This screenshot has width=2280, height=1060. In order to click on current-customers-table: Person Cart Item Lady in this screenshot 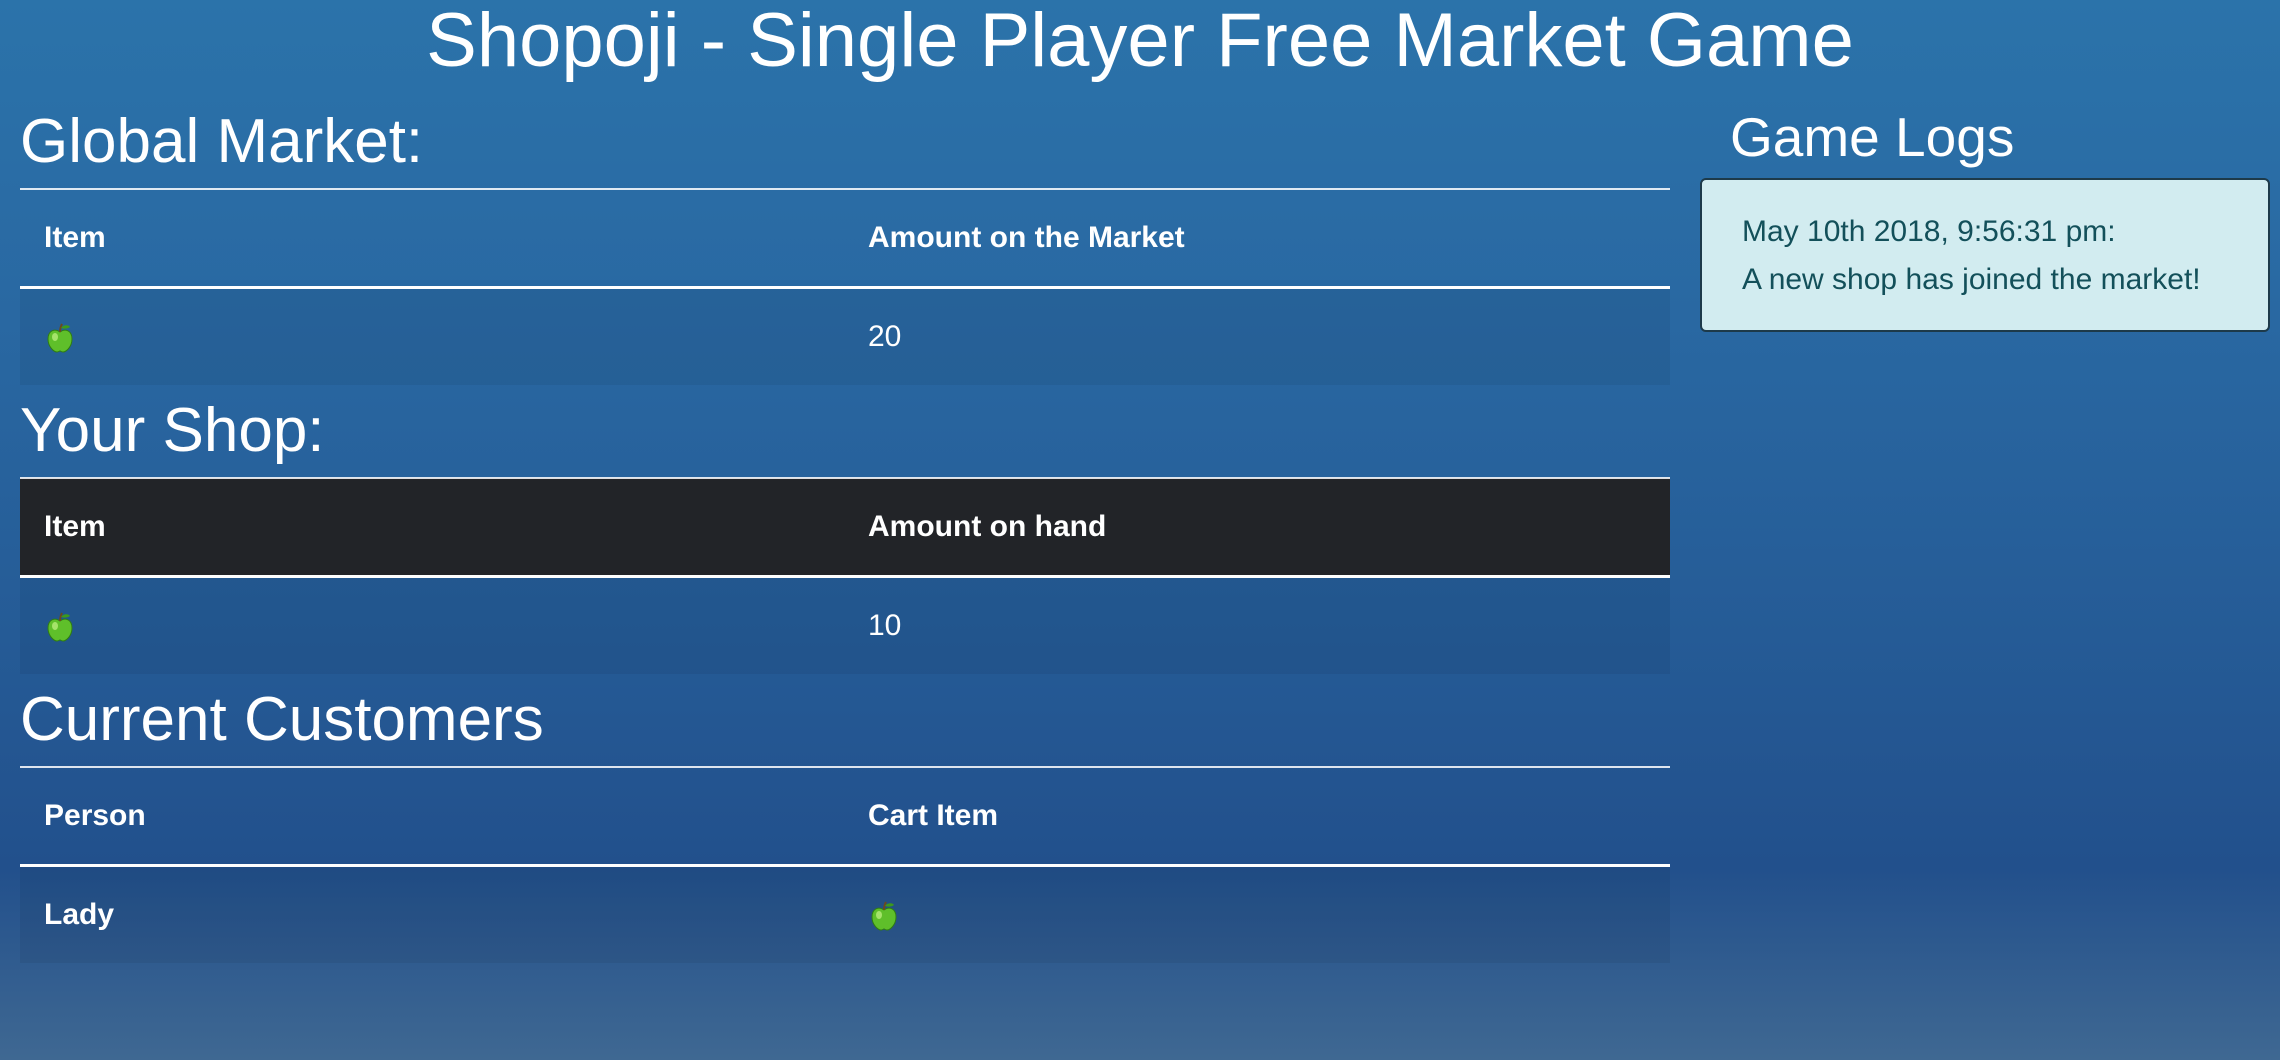, I will do `click(845, 864)`.